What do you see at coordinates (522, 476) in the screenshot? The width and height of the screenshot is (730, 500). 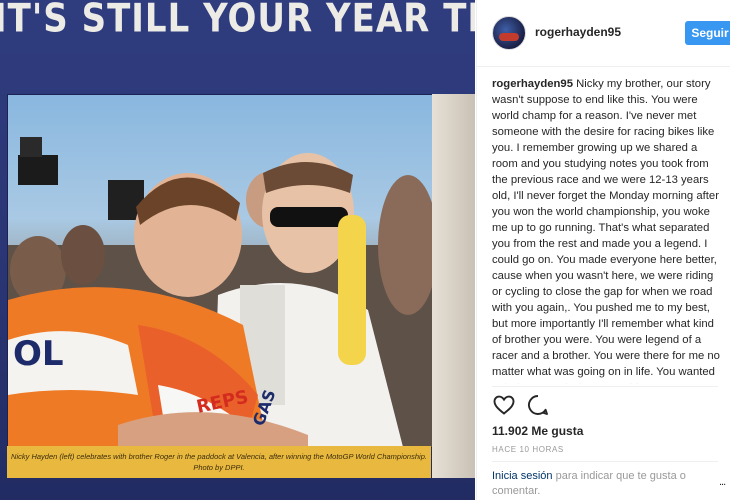 I see `login-link: Inicia sesión` at bounding box center [522, 476].